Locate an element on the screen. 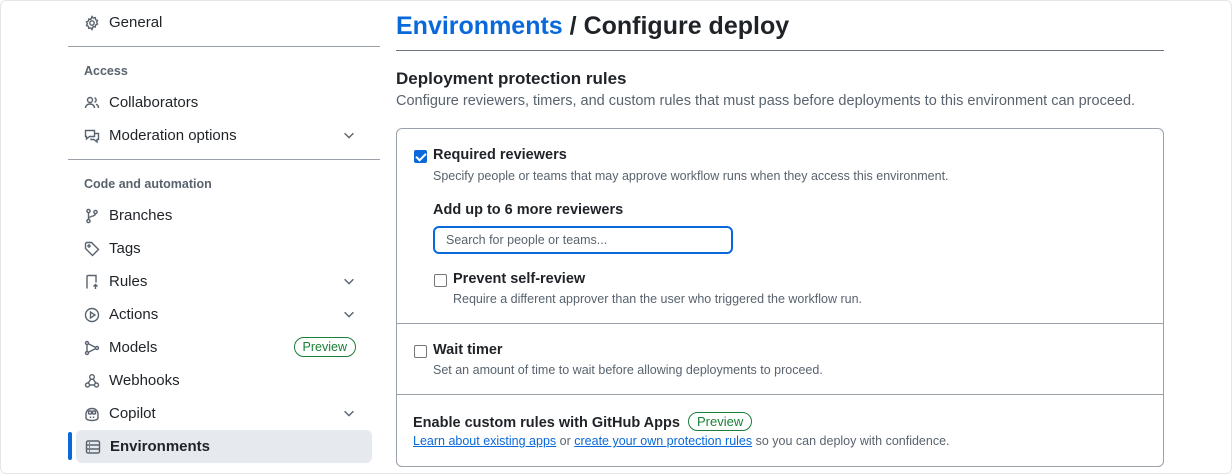 The height and width of the screenshot is (474, 1232). custom-rules-tail: so you can deploy with confidence. is located at coordinates (852, 441).